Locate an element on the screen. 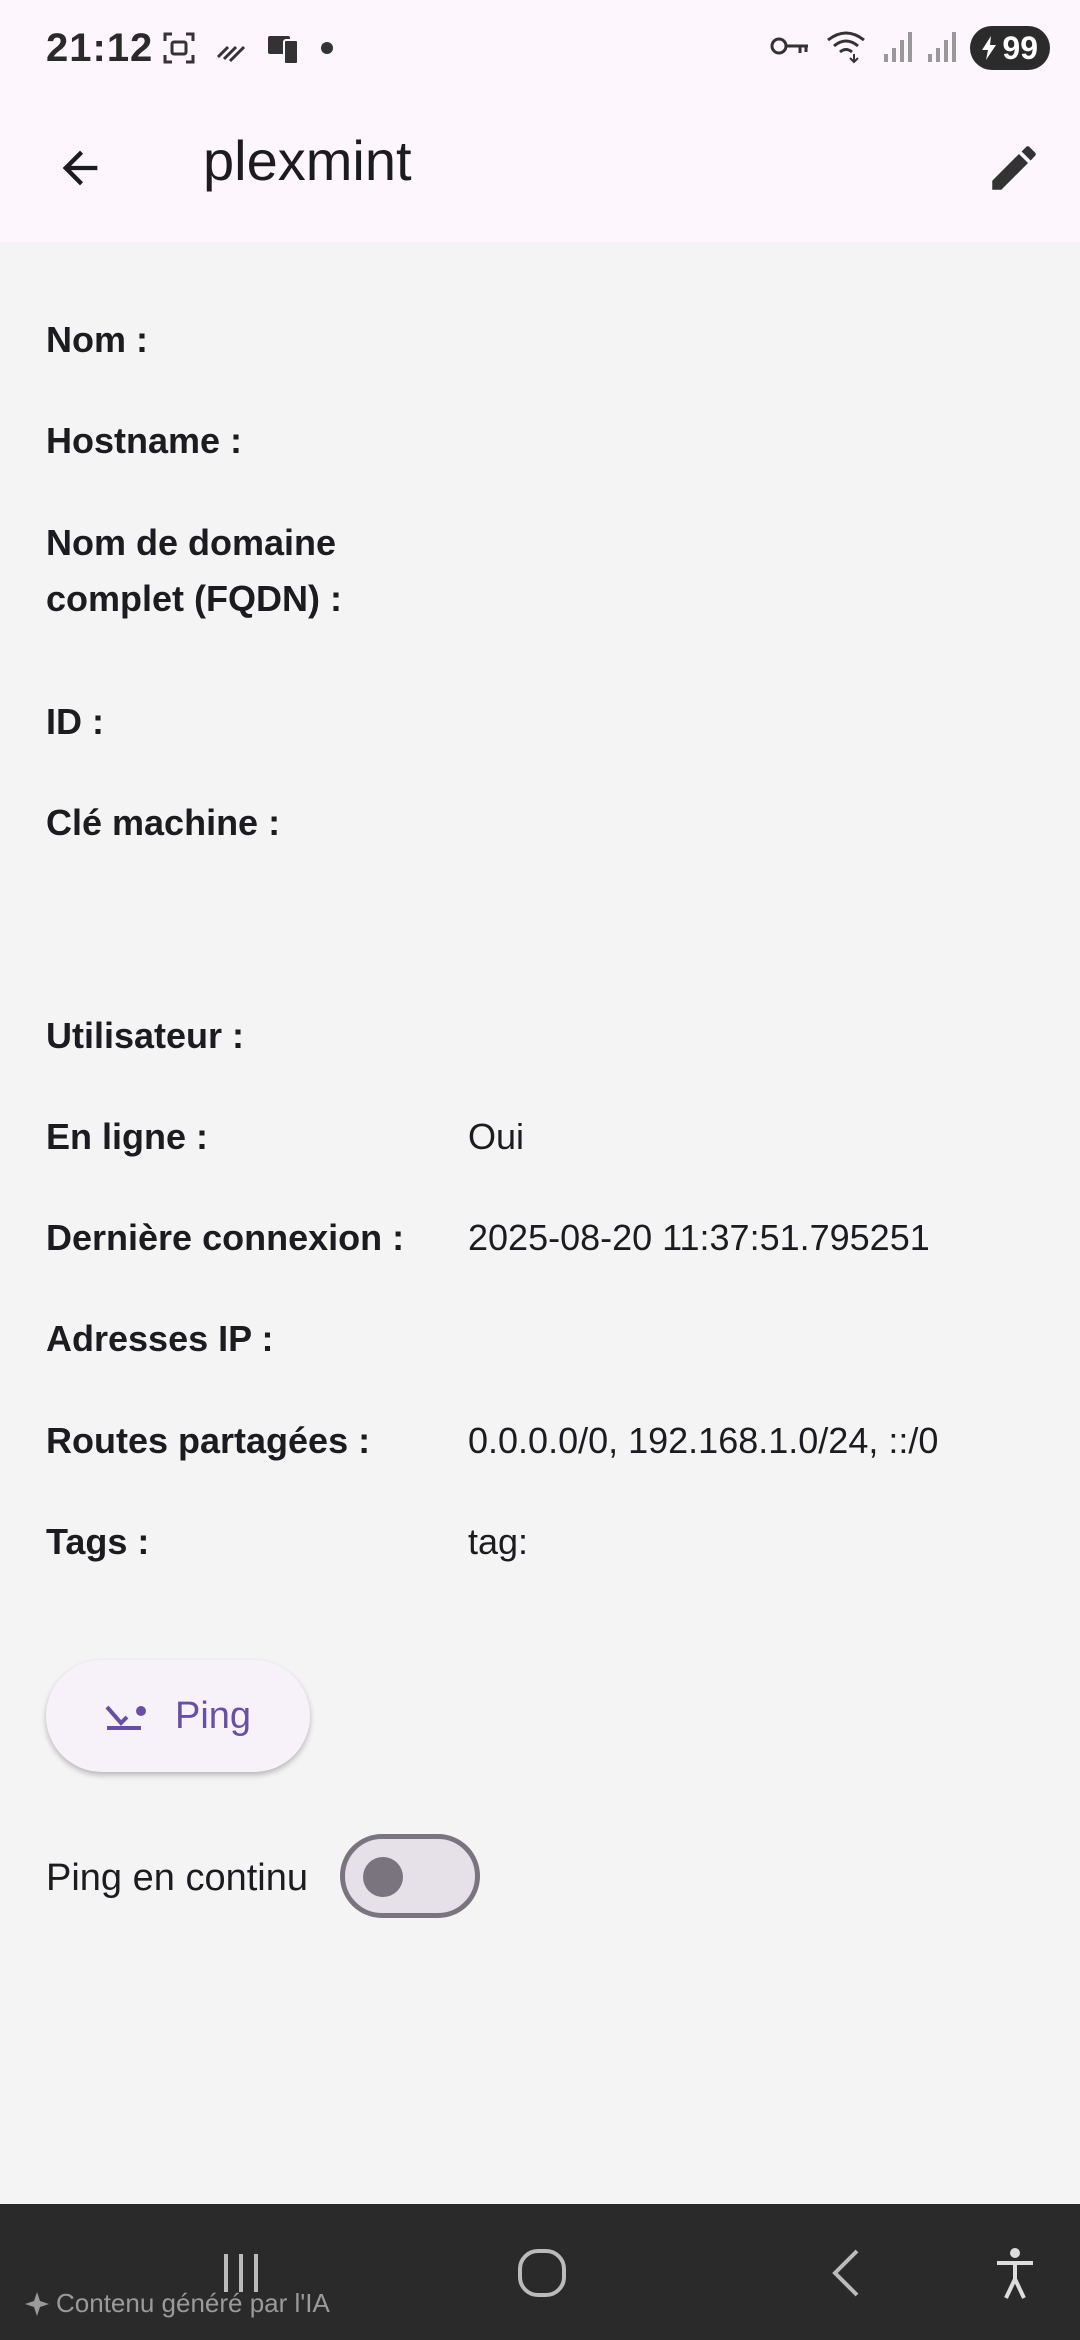 The image size is (1080, 2340). system-nav-bar is located at coordinates (540, 2272).